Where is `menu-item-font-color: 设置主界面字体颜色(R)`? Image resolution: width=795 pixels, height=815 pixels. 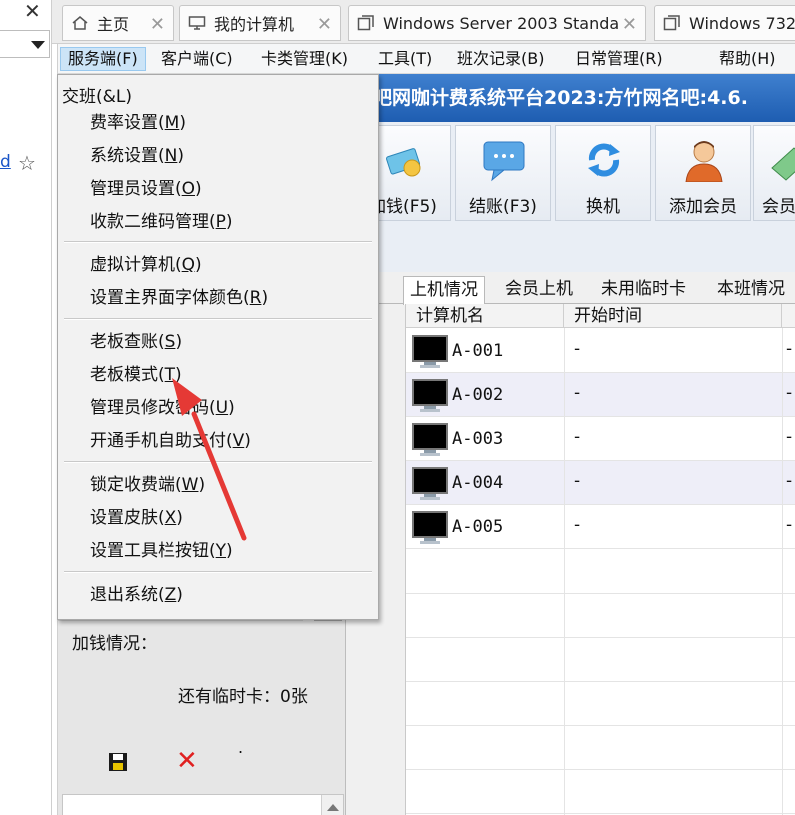 menu-item-font-color: 设置主界面字体颜色(R) is located at coordinates (179, 298).